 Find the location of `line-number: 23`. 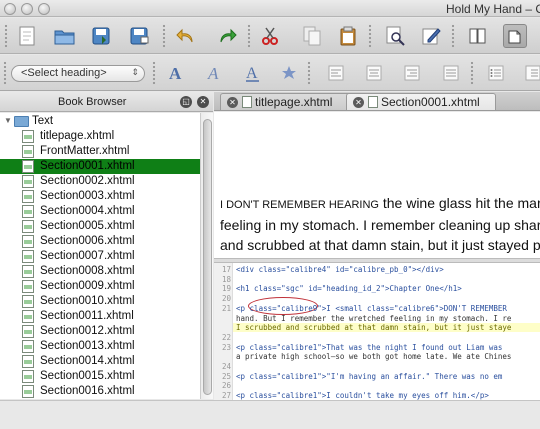

line-number: 23 is located at coordinates (226, 347).